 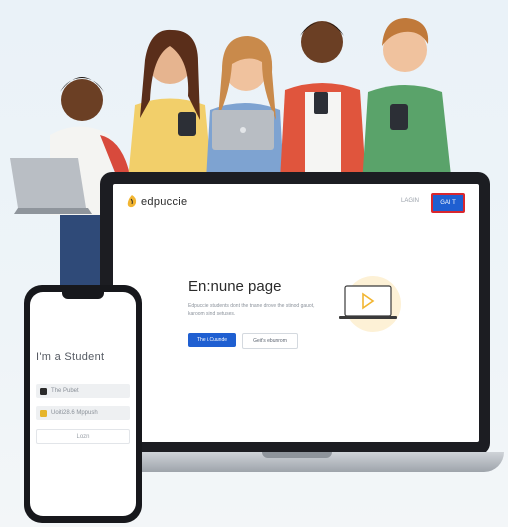 What do you see at coordinates (43, 391) in the screenshot?
I see `cap-icon` at bounding box center [43, 391].